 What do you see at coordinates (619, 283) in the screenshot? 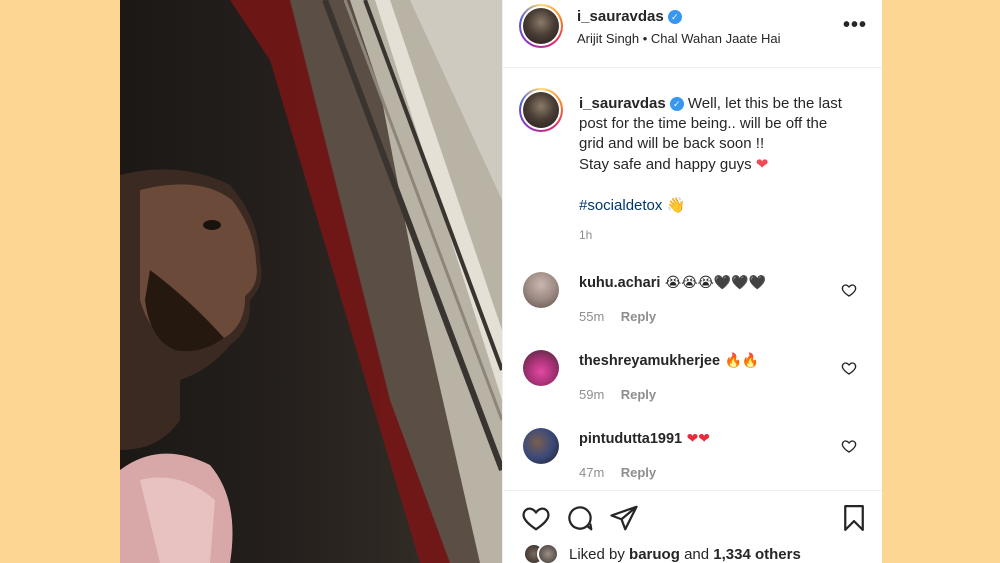
I see `commenter-username: kuhu.achari` at bounding box center [619, 283].